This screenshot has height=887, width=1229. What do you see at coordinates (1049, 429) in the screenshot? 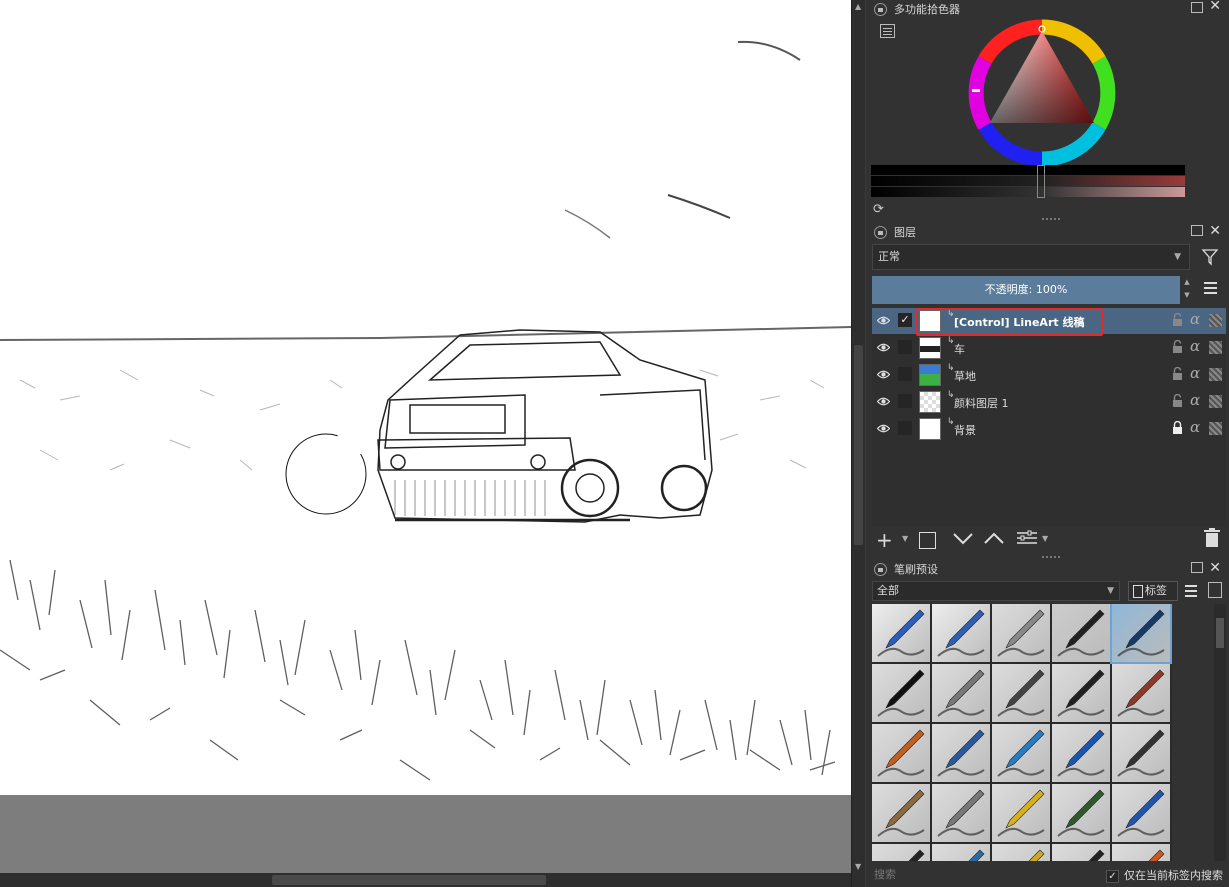
I see `layer-row: ↳ 背景 α` at bounding box center [1049, 429].